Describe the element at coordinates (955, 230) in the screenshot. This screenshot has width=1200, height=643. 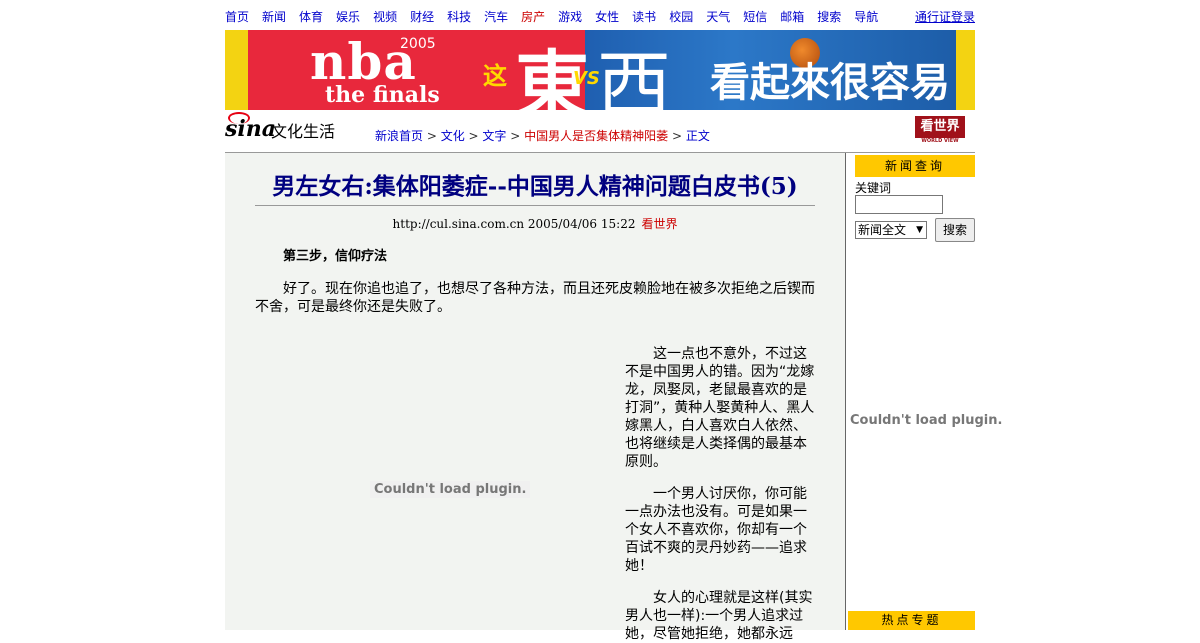
I see `search-button: 搜索` at that location.